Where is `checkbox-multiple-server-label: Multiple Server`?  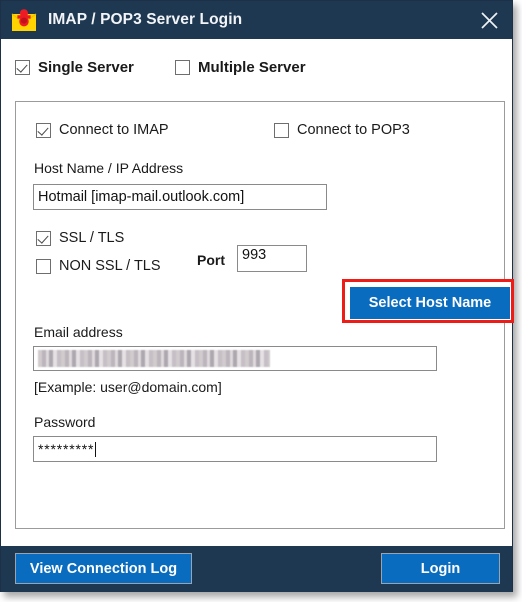 checkbox-multiple-server-label: Multiple Server is located at coordinates (252, 67).